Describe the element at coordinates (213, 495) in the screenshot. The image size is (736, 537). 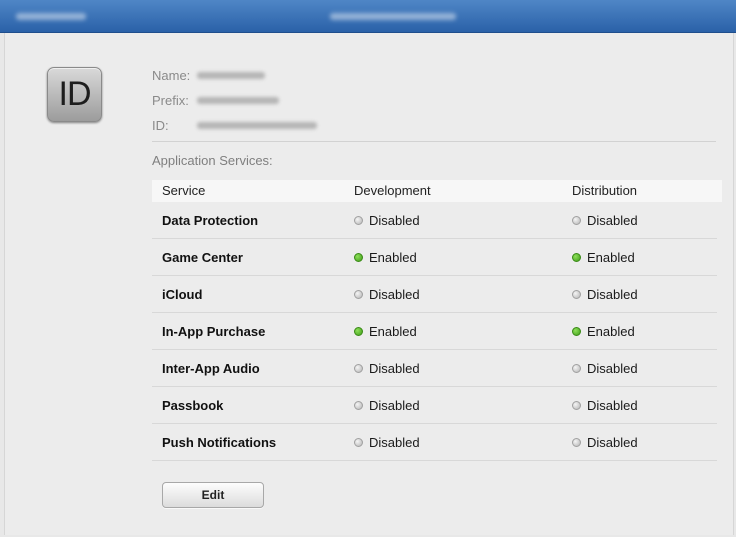
I see `edit-button: Edit` at that location.